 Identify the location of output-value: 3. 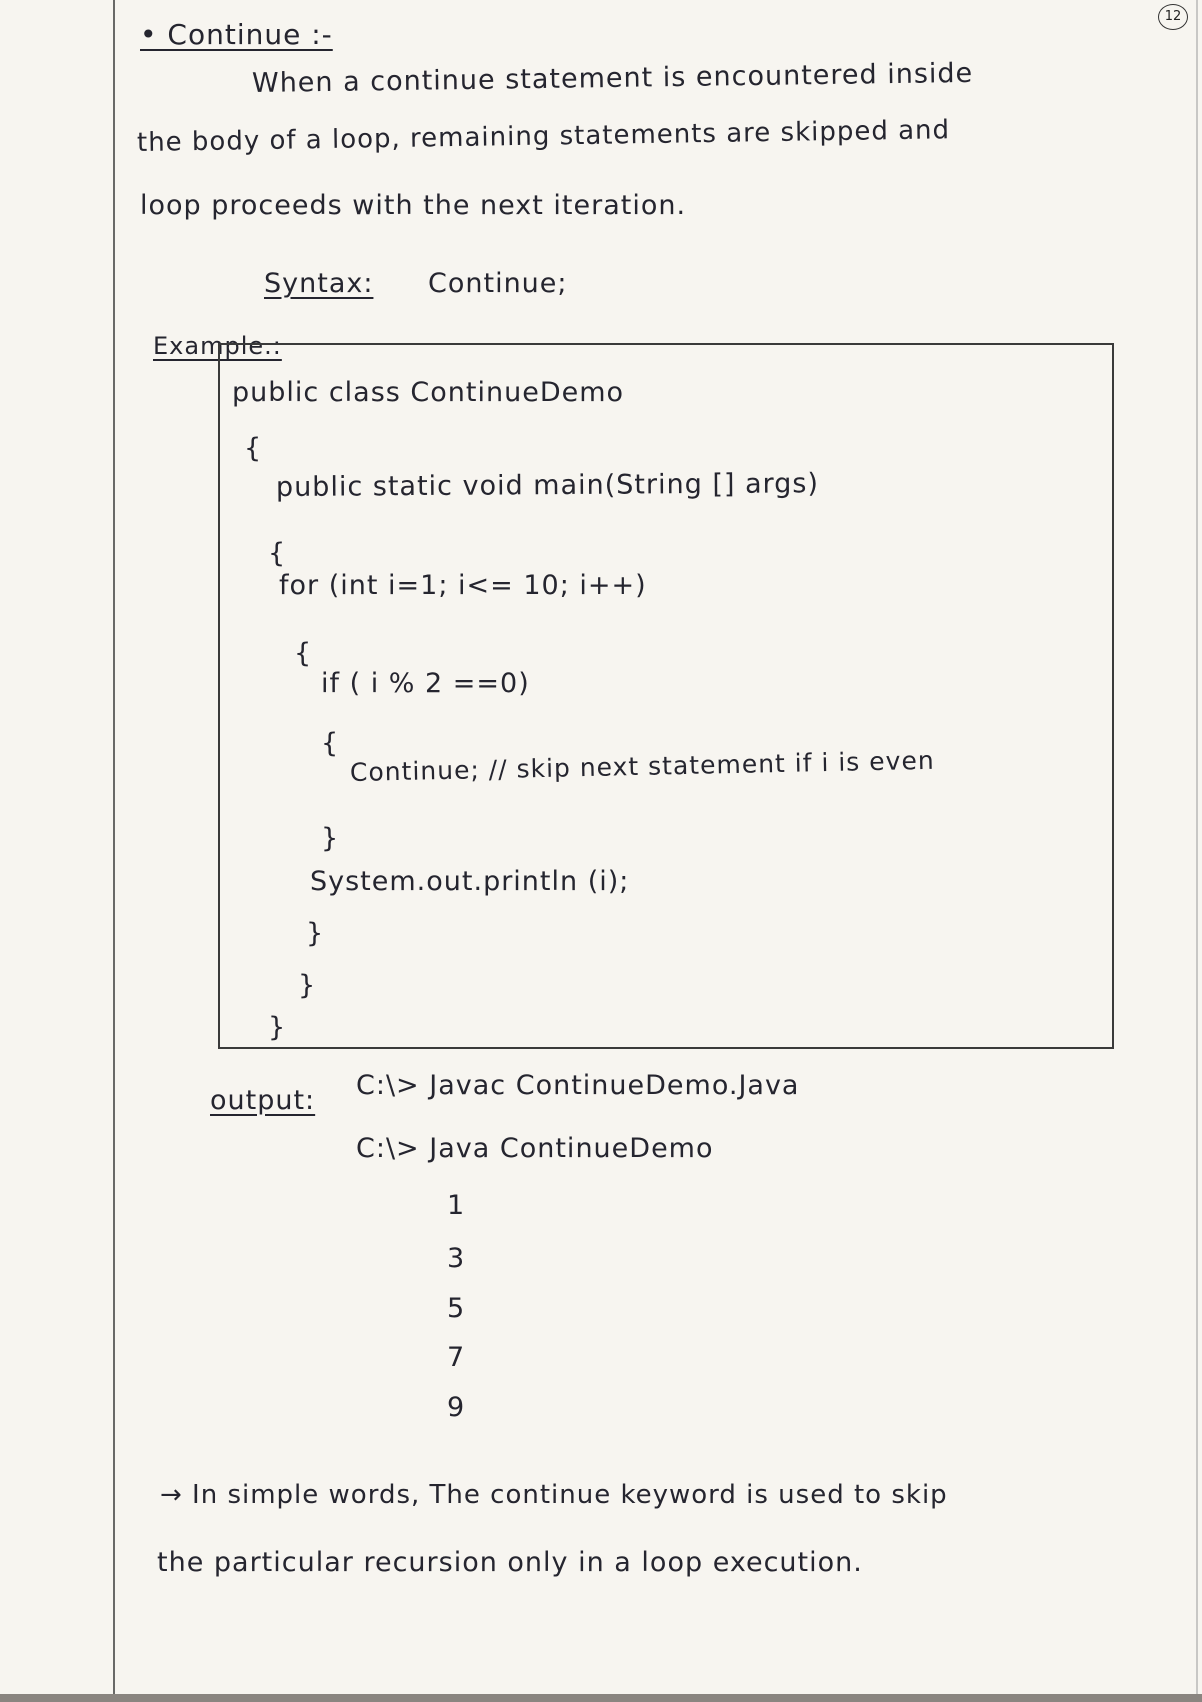
(456, 1258).